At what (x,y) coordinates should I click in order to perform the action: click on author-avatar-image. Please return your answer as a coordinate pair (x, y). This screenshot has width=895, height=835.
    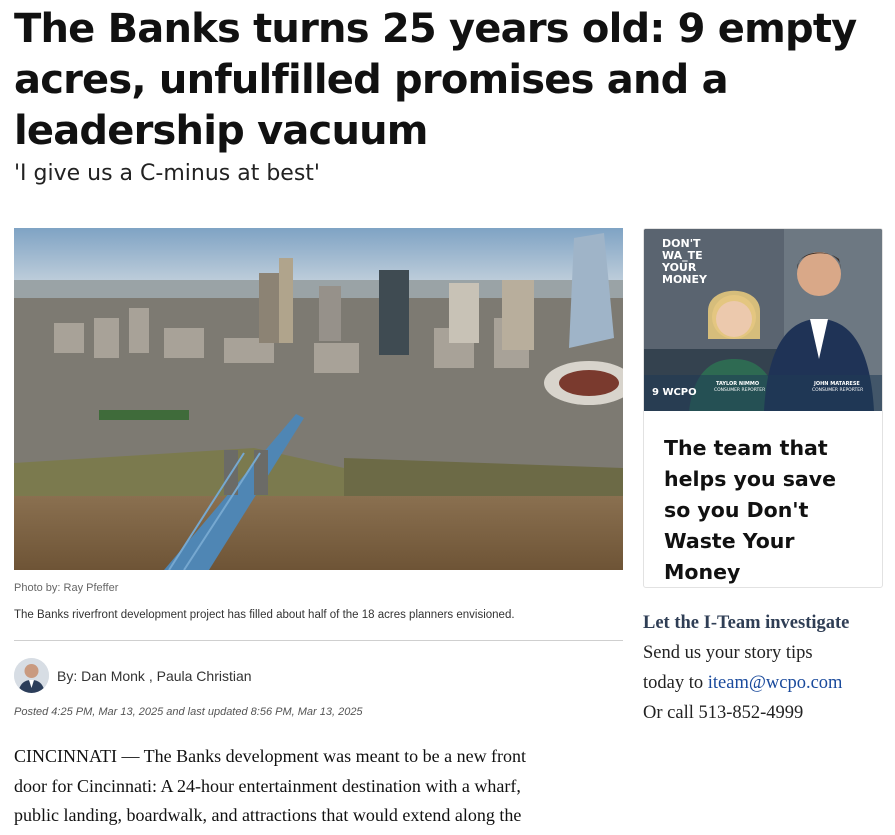
    Looking at the image, I should click on (31, 675).